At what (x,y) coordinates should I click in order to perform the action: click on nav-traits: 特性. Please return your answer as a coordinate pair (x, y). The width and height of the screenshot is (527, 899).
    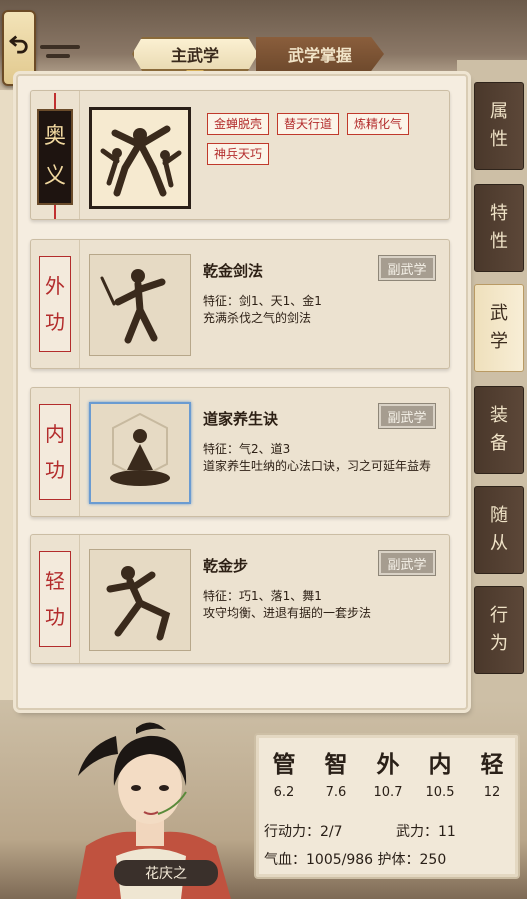
    Looking at the image, I should click on (499, 228).